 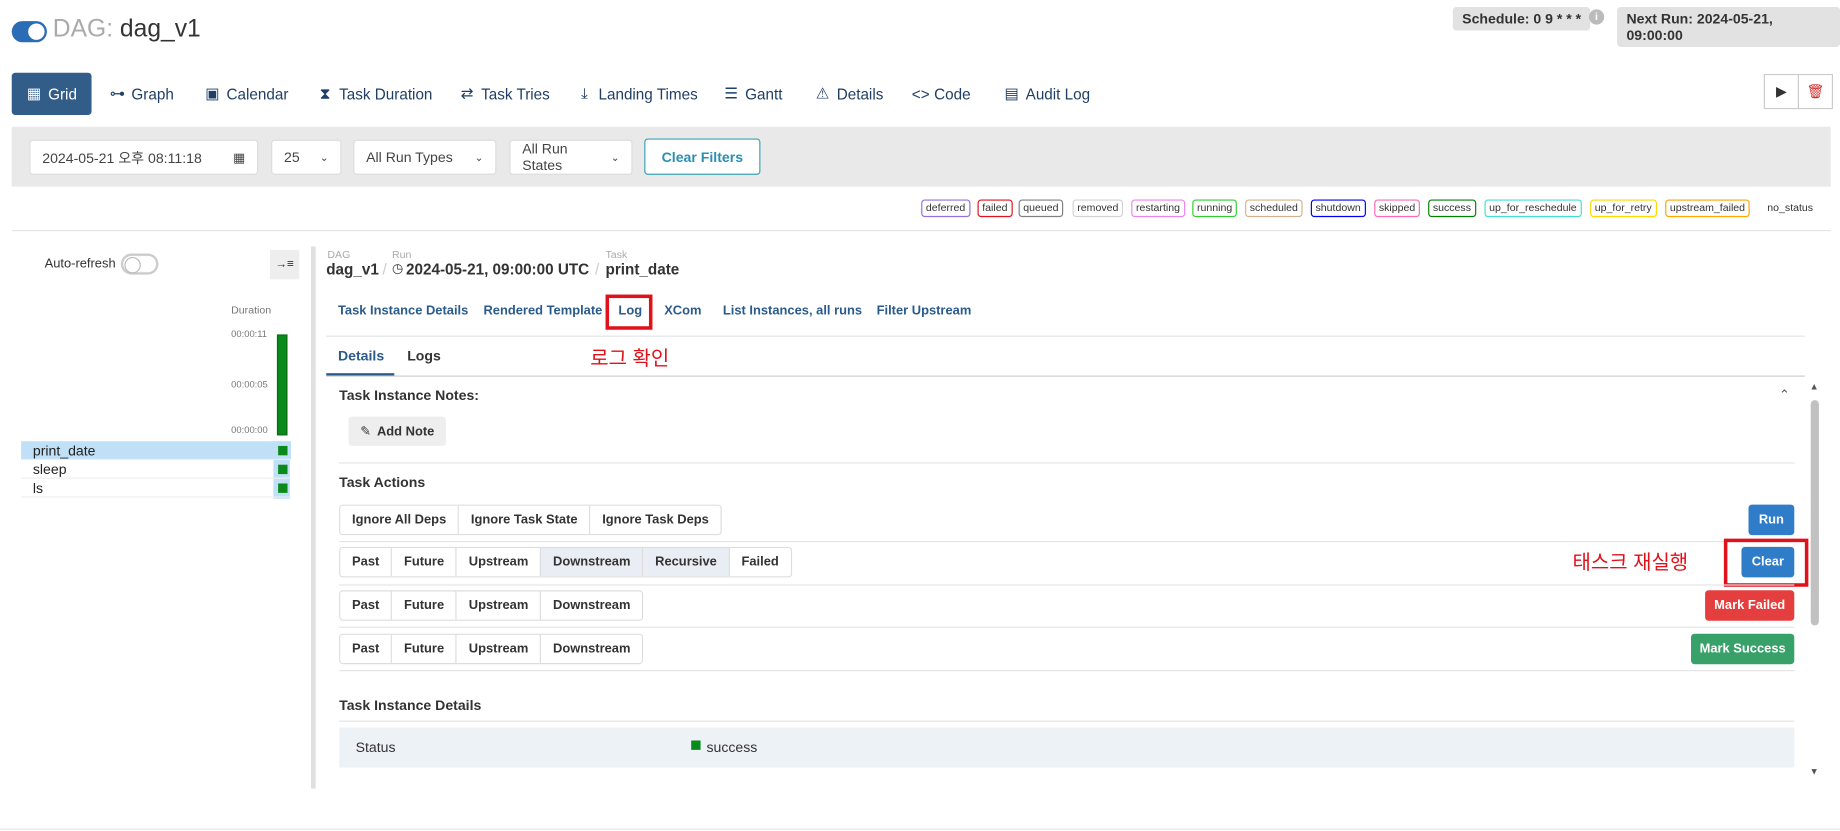 I want to click on document-icon: ▤, so click(x=1011, y=93).